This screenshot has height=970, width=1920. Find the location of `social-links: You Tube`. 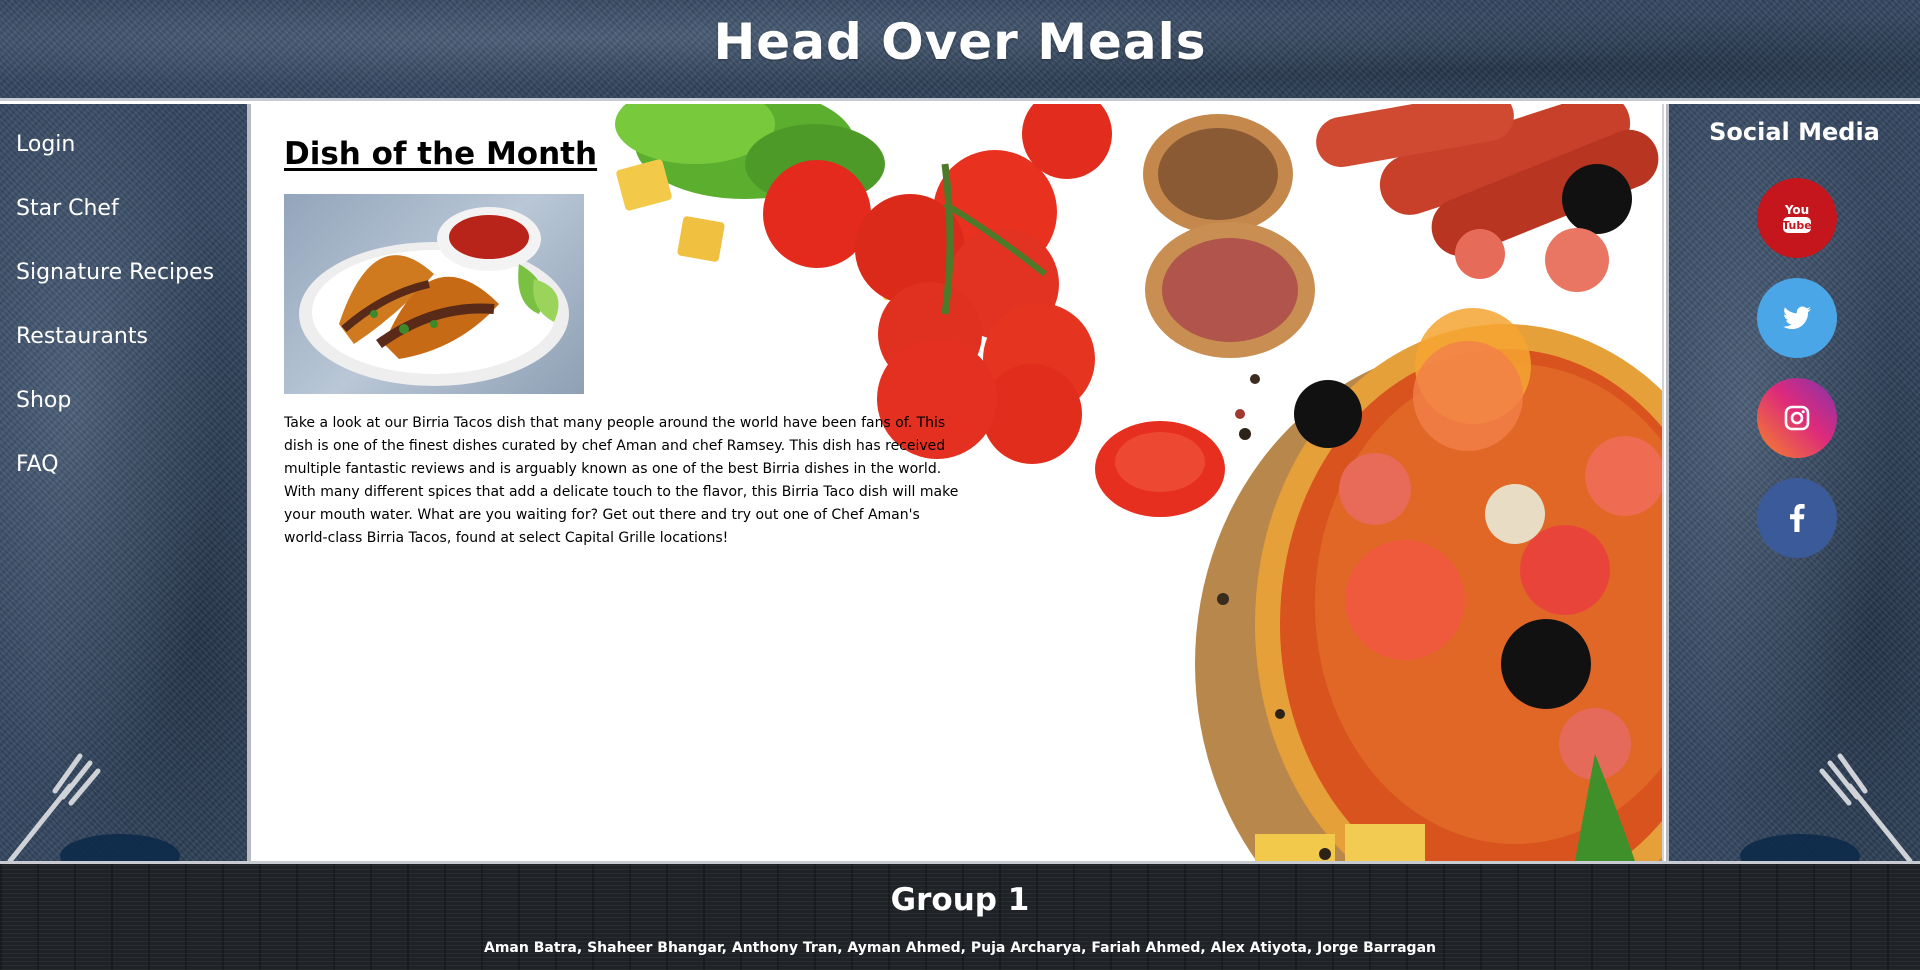

social-links: You Tube is located at coordinates (1797, 378).